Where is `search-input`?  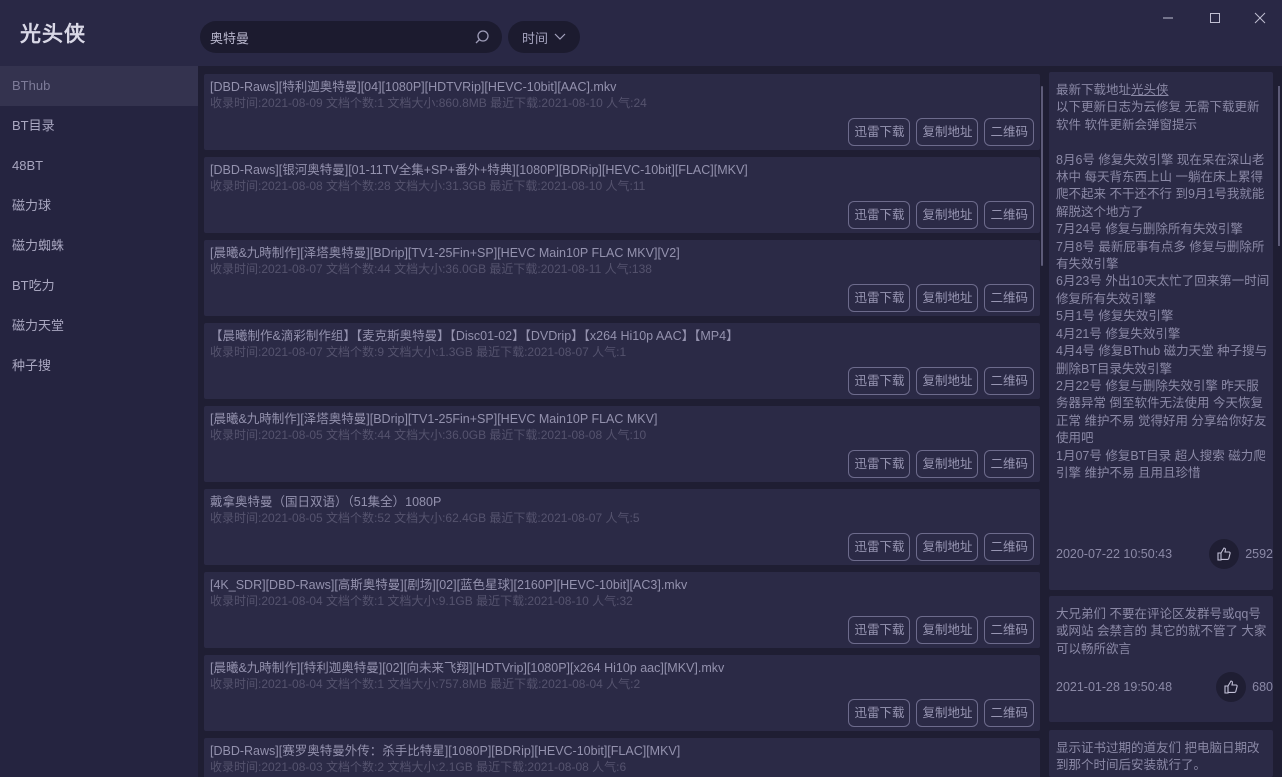
search-input is located at coordinates (340, 37).